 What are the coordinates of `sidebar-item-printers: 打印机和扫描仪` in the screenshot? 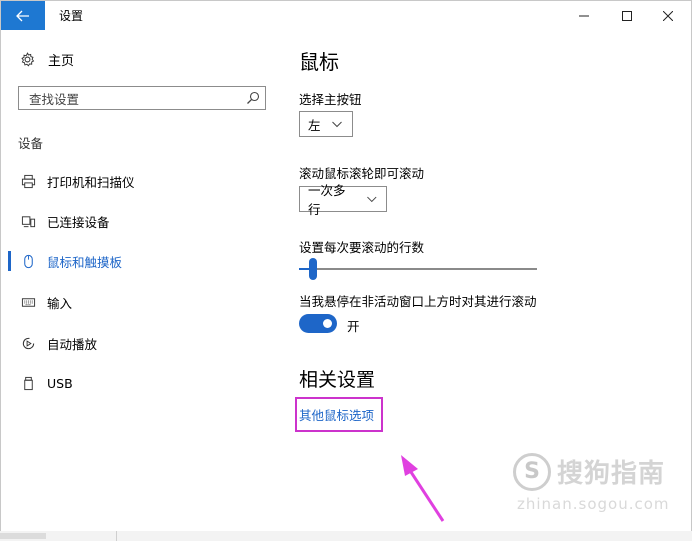 It's located at (141, 181).